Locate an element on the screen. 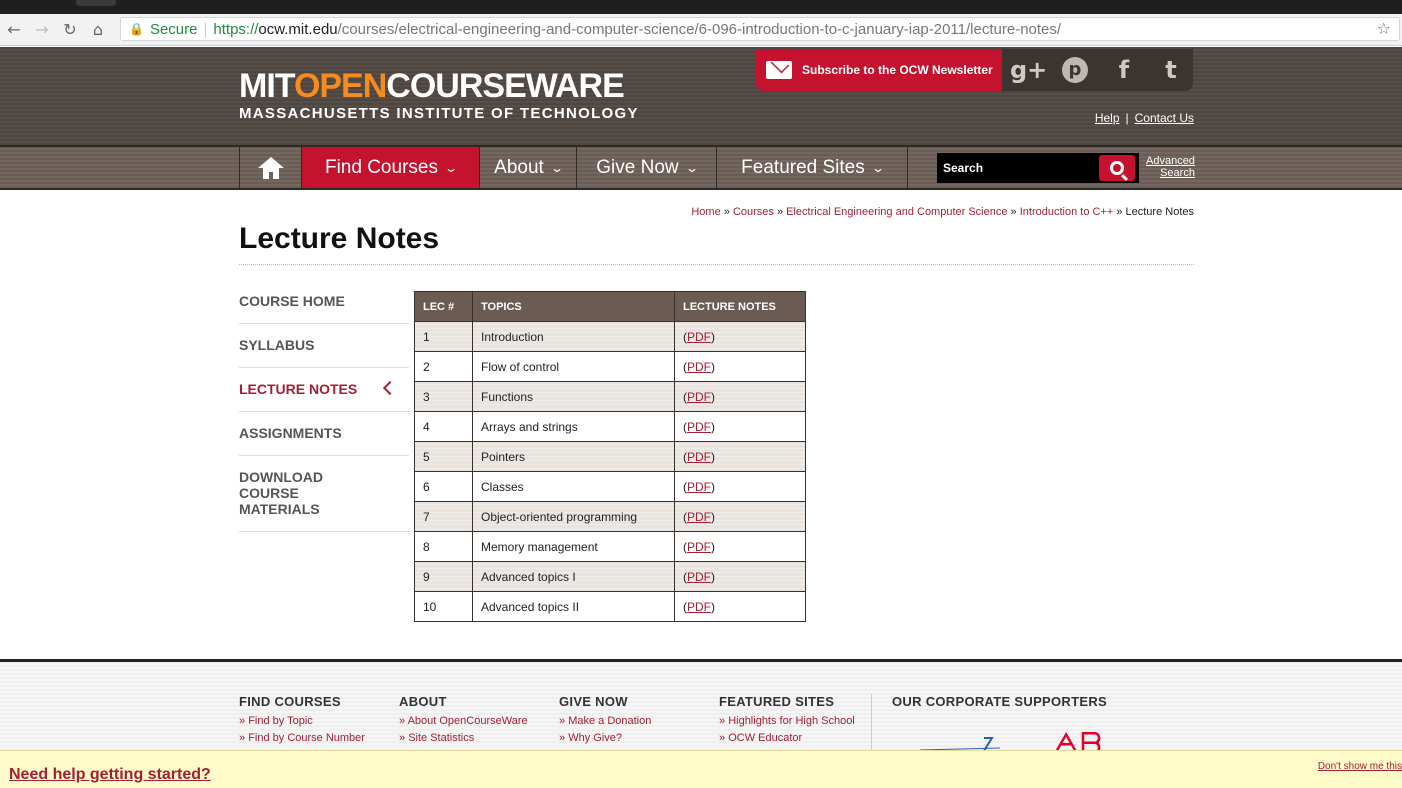 This screenshot has width=1402, height=788. home-icon is located at coordinates (270, 167).